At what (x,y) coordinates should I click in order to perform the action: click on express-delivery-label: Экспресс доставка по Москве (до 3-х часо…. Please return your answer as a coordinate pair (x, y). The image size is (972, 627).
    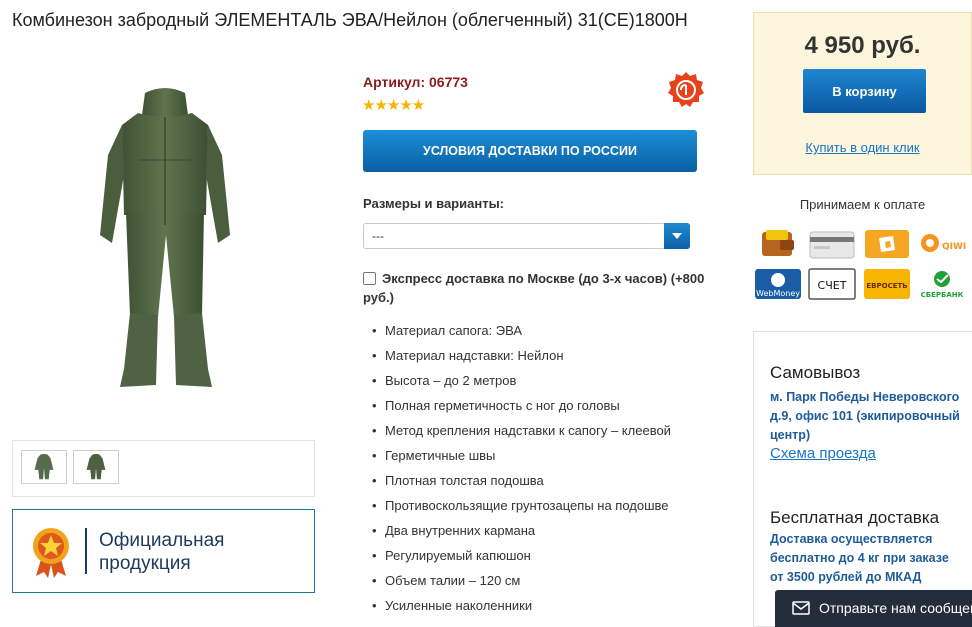
    Looking at the image, I should click on (534, 288).